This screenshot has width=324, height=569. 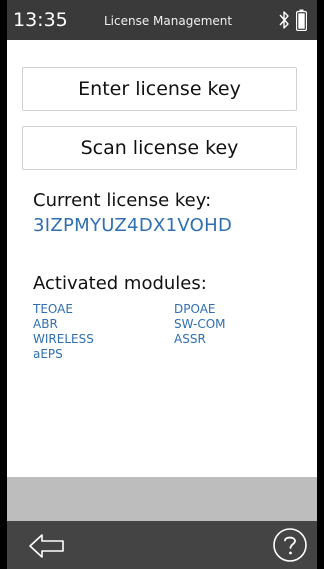 I want to click on module-sw-com: SW-COM, so click(x=200, y=324).